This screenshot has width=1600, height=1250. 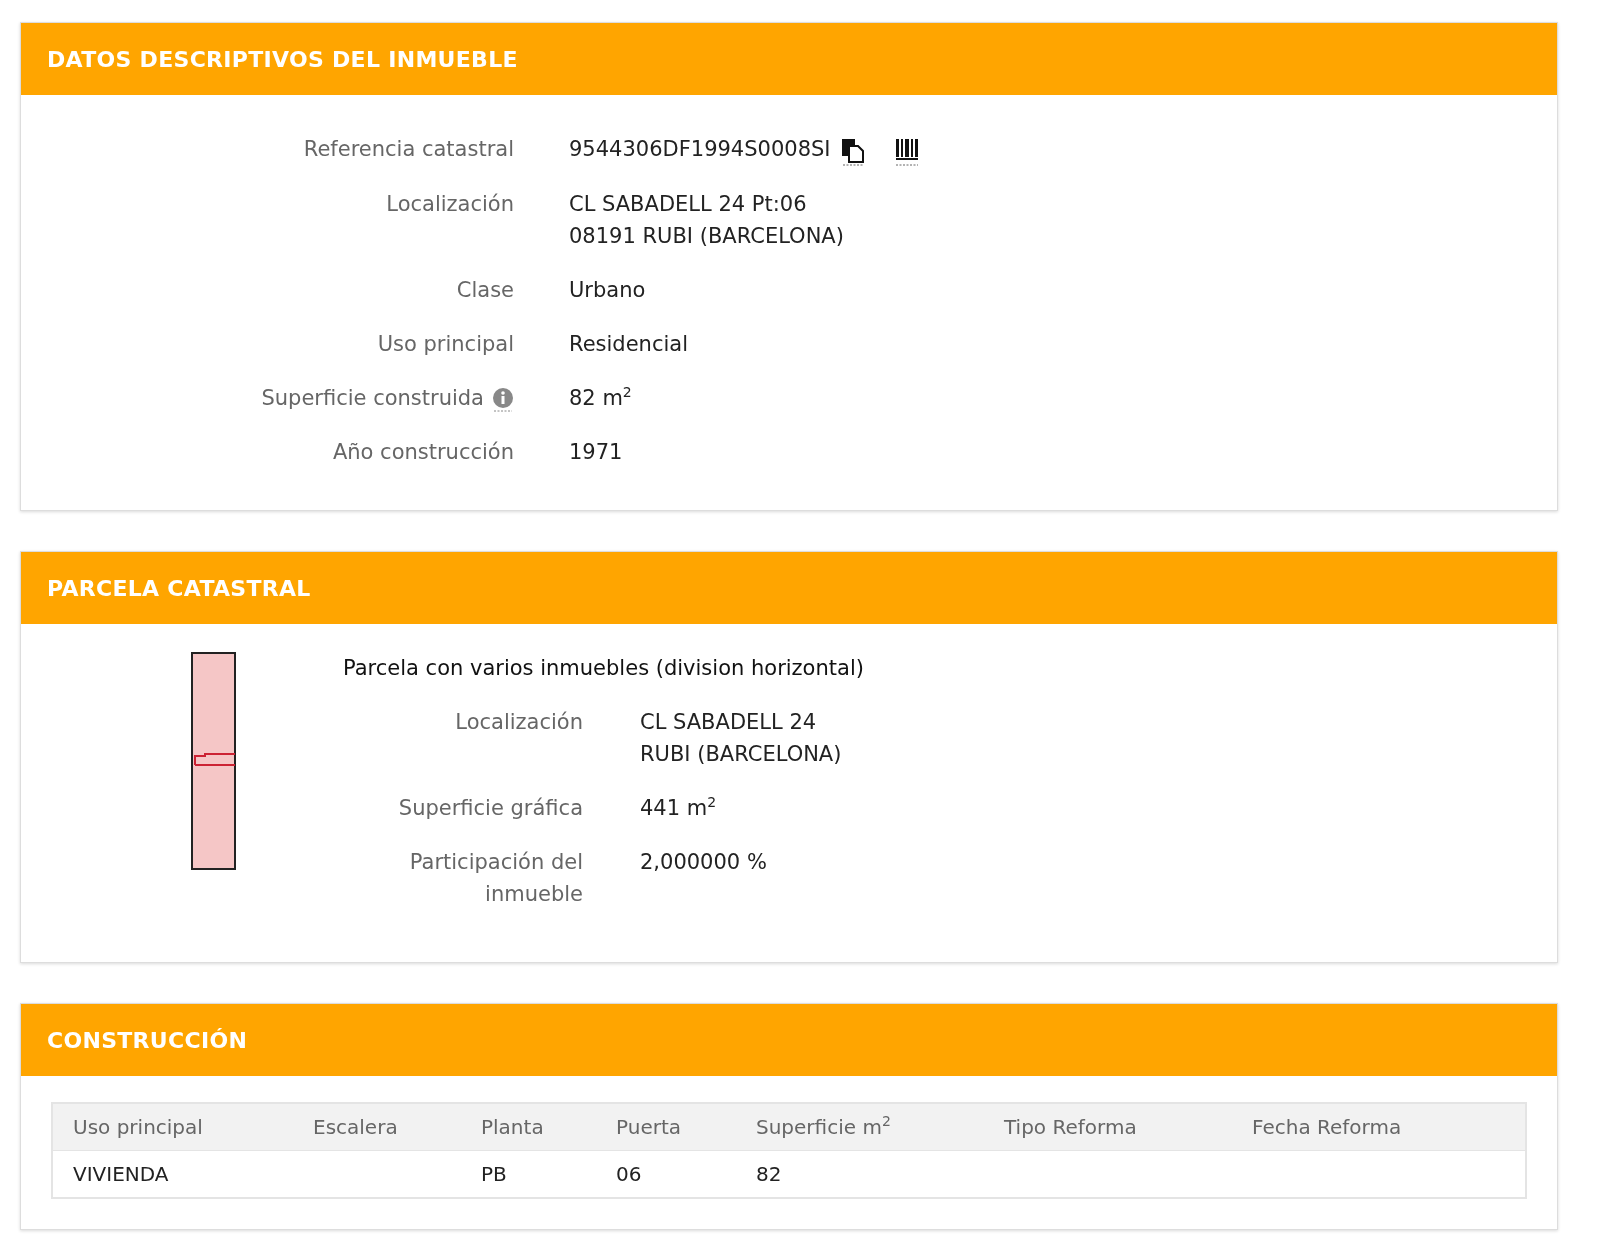 I want to click on field-label: Uso principal, so click(x=445, y=344).